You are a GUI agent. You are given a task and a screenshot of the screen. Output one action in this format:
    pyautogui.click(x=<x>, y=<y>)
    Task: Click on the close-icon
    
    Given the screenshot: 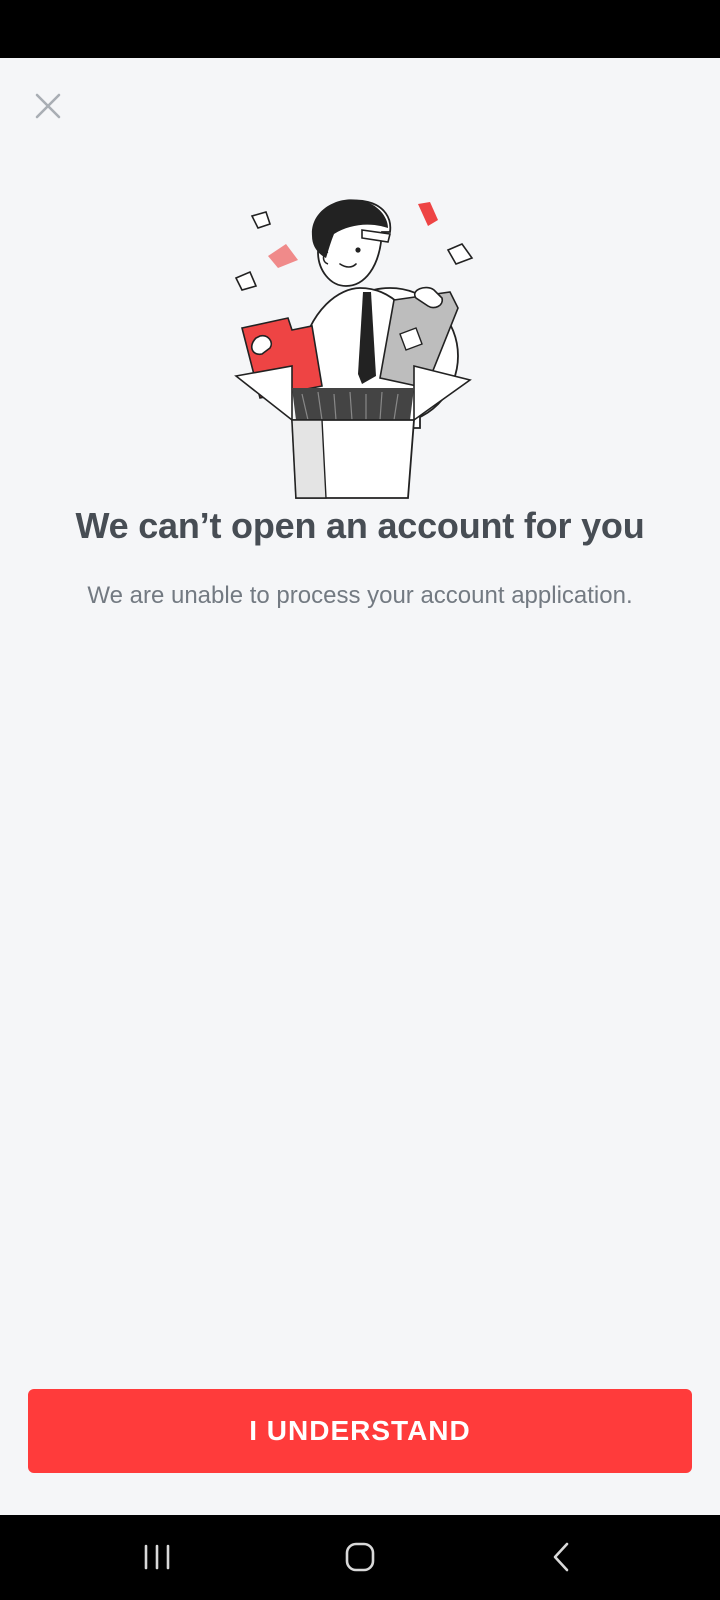 What is the action you would take?
    pyautogui.click(x=48, y=106)
    